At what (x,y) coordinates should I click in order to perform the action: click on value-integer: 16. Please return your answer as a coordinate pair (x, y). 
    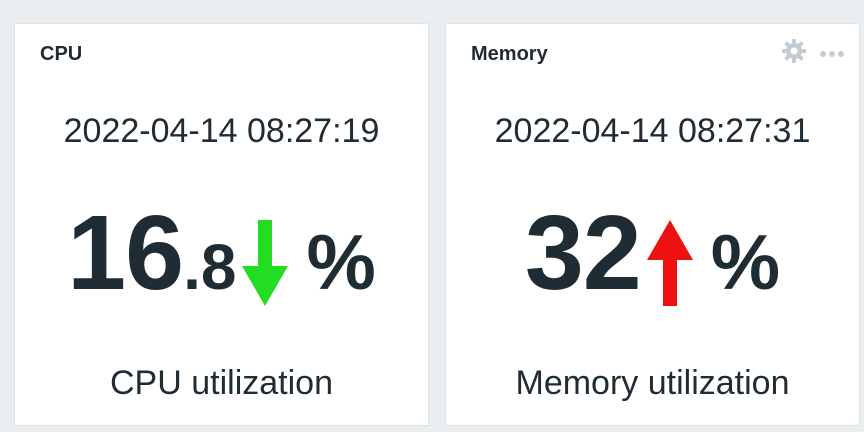
    Looking at the image, I should click on (125, 253).